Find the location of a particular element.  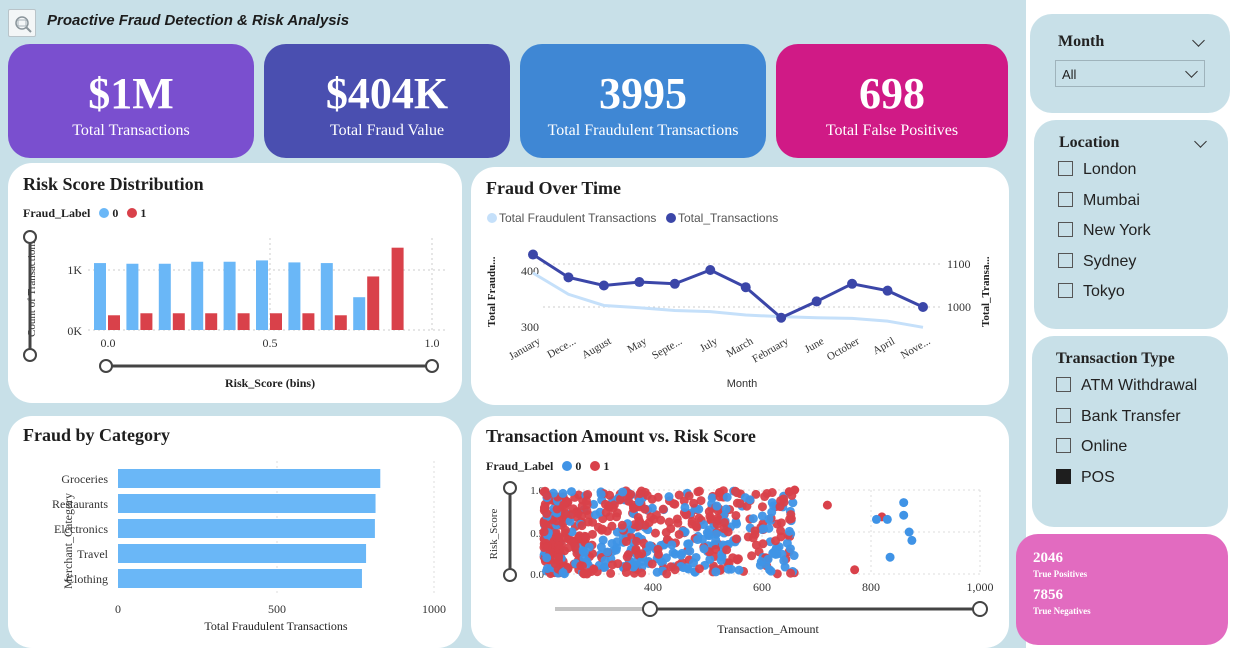

kpi-card-total-fraud-value: $404K Total Fraud Value is located at coordinates (387, 101).